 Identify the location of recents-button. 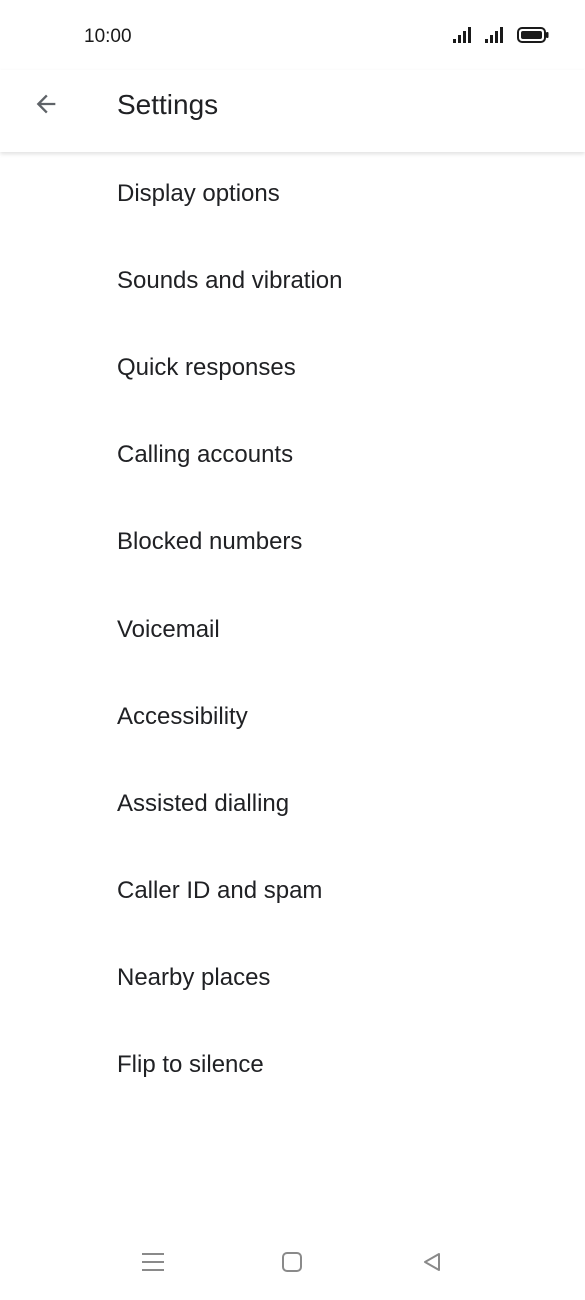
(153, 1264).